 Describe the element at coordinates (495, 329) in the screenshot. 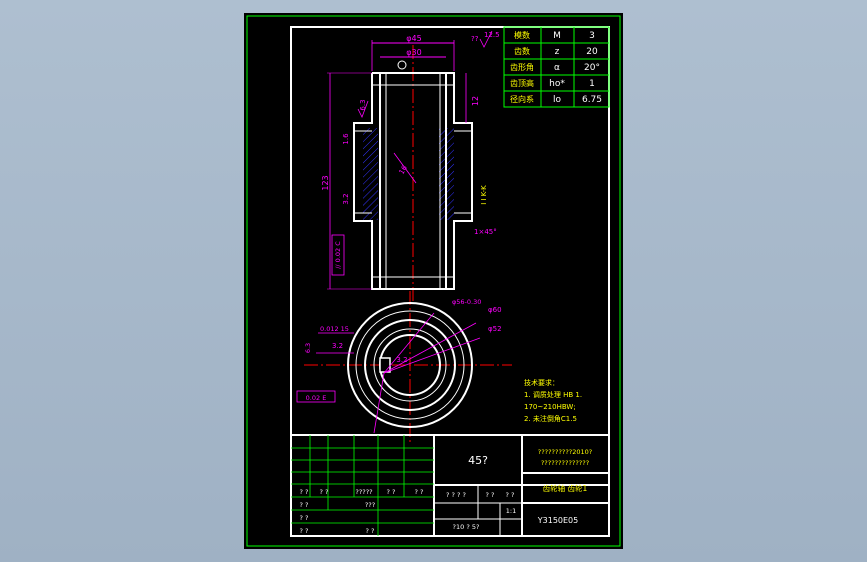

I see `dim-pitch-diameter: φ52` at that location.